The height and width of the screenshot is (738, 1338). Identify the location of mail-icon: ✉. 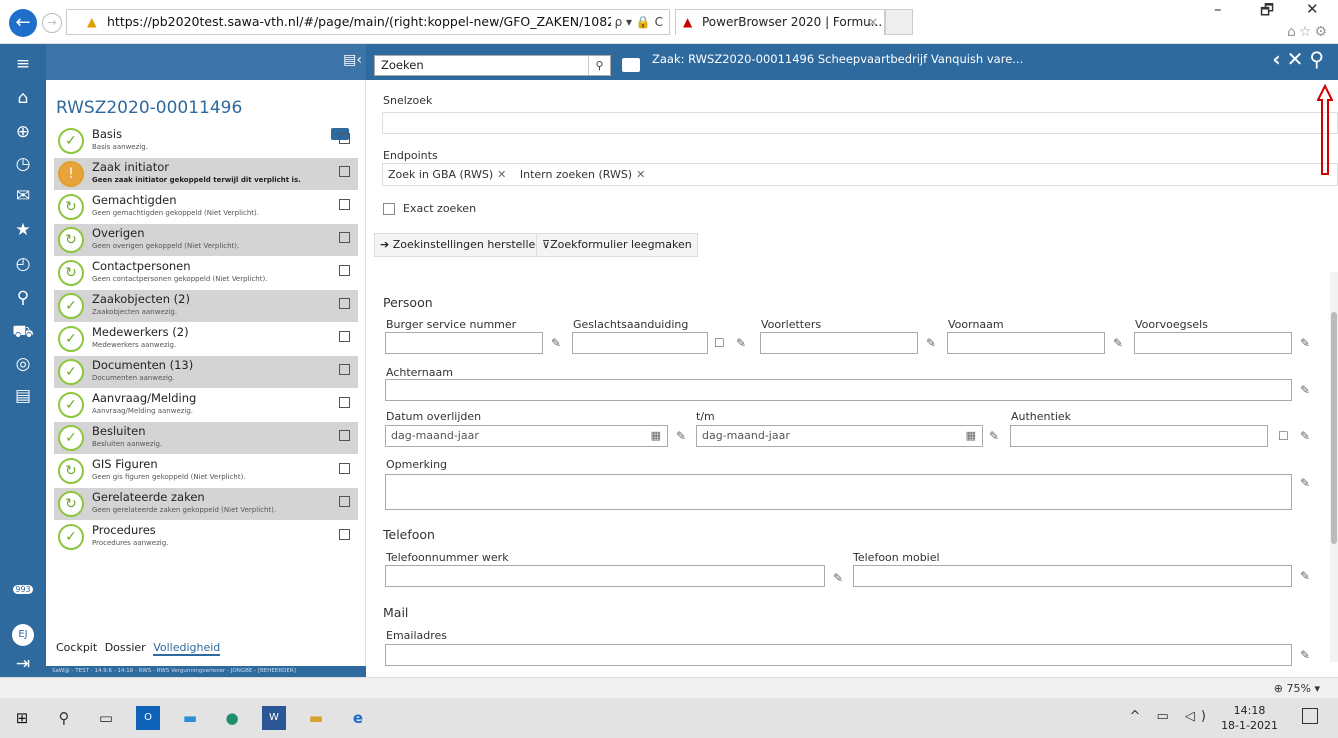
(23, 196).